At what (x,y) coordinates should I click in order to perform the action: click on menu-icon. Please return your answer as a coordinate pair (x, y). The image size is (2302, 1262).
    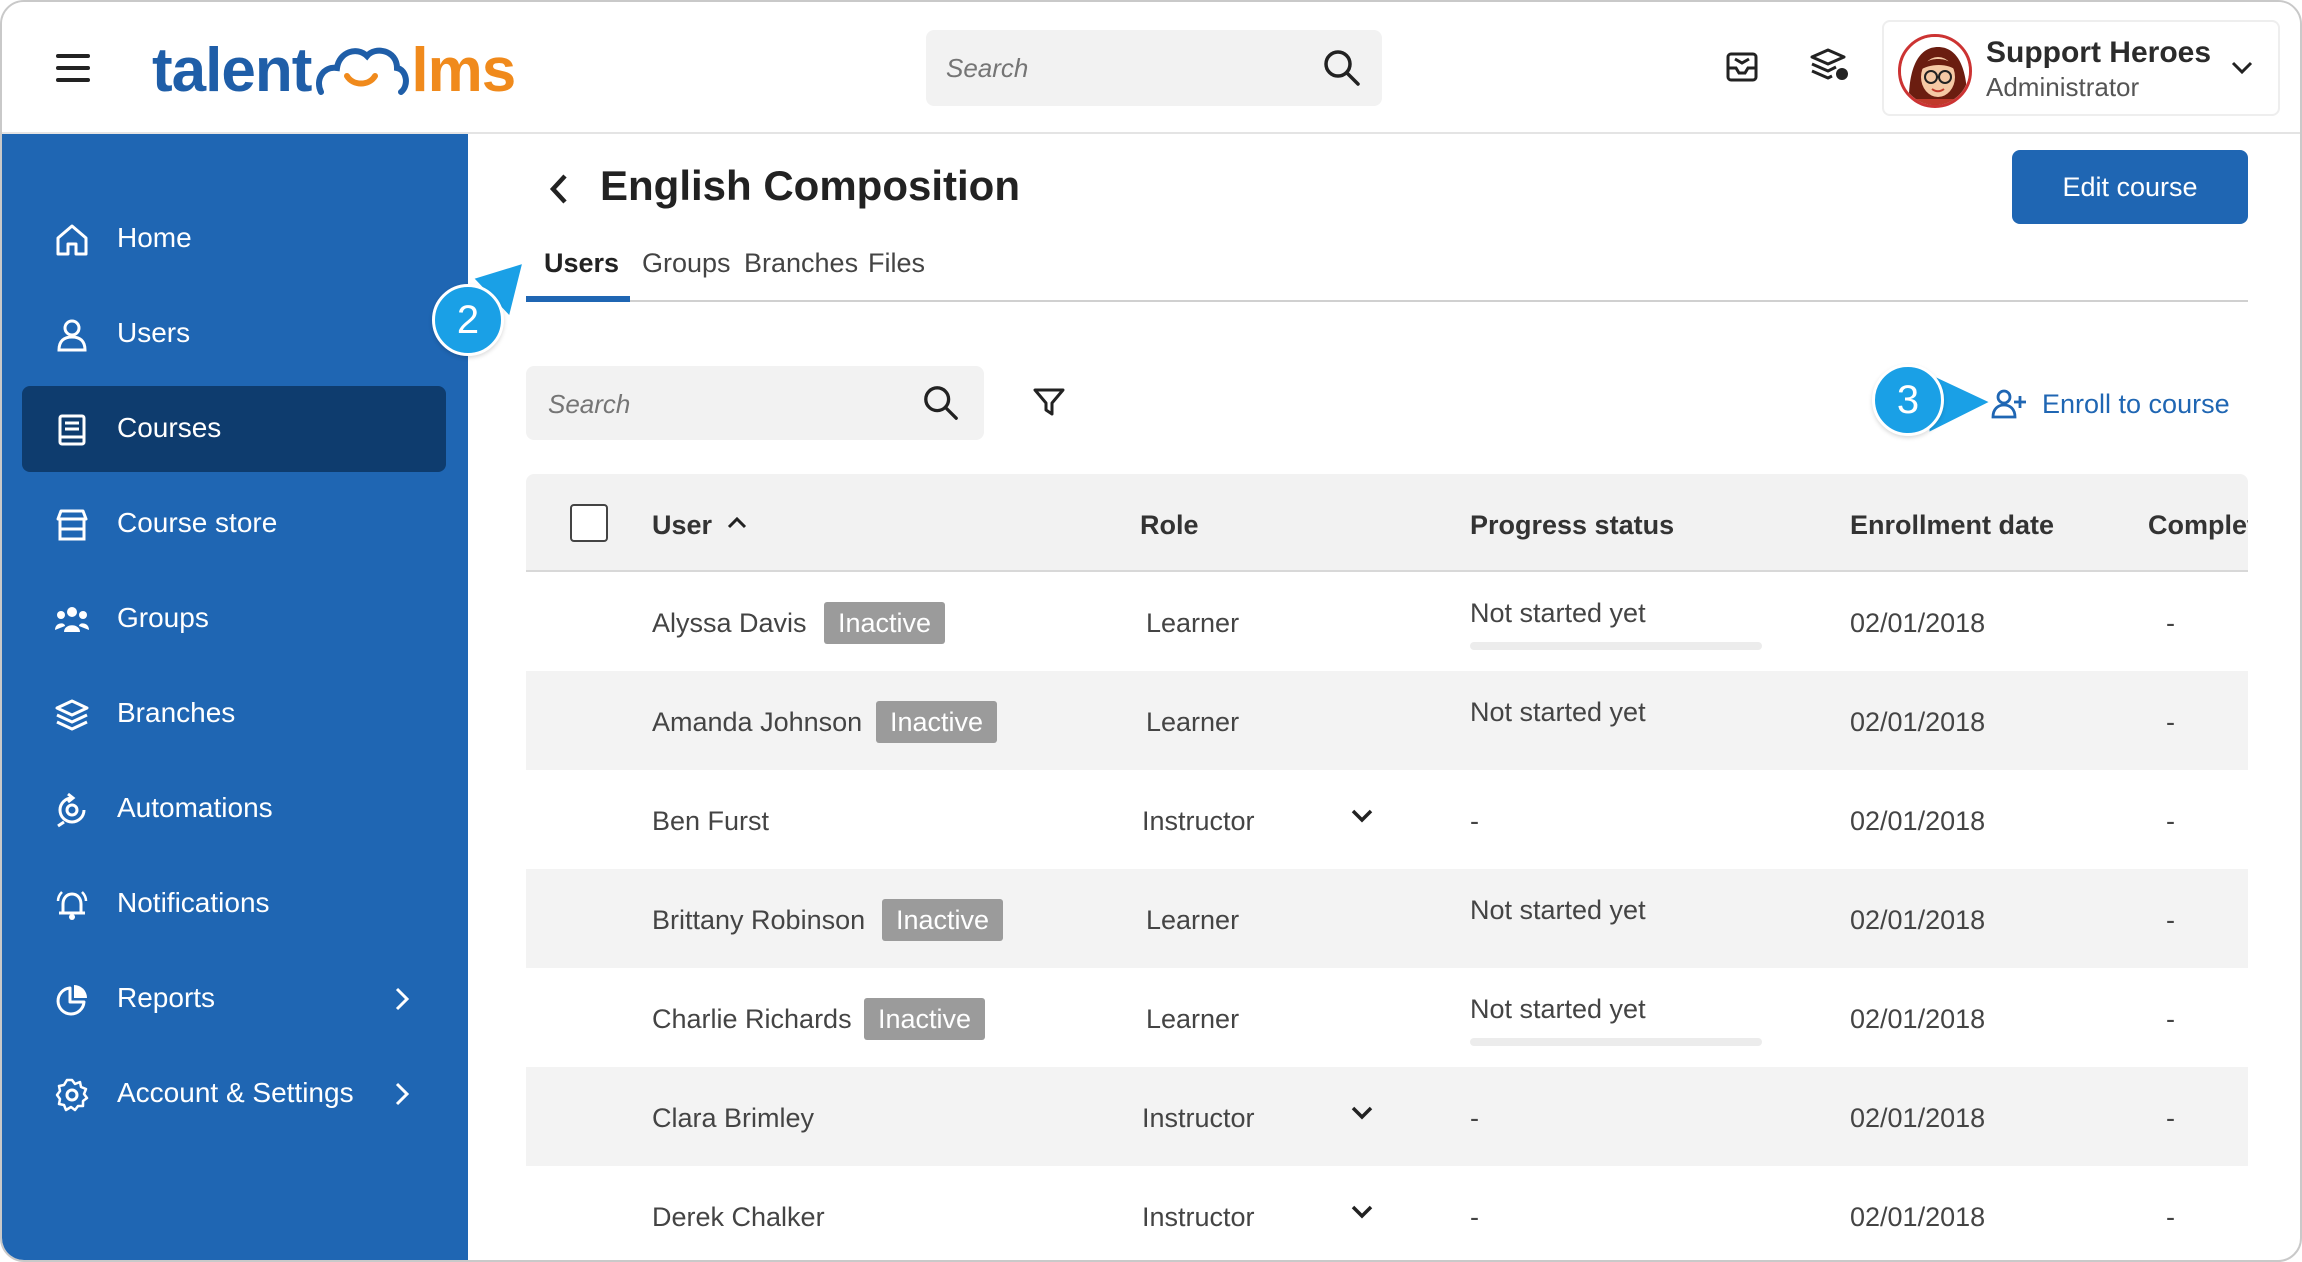
    Looking at the image, I should click on (73, 68).